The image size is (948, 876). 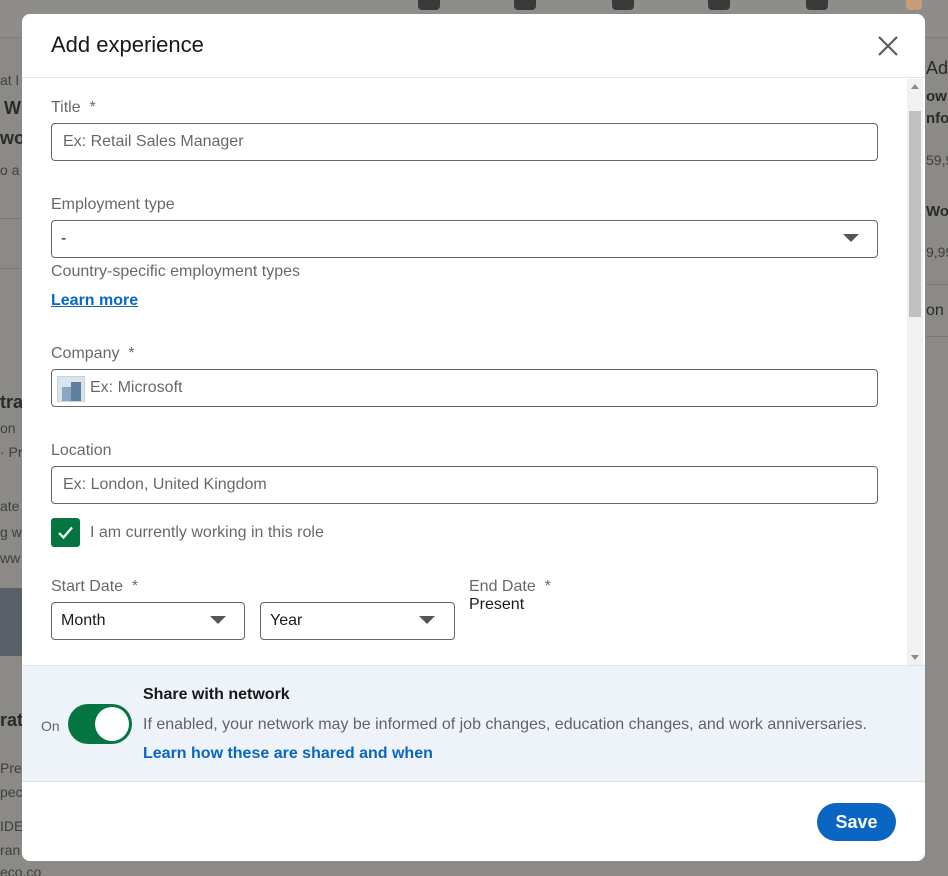 I want to click on bg-text: Wor, so click(x=937, y=211).